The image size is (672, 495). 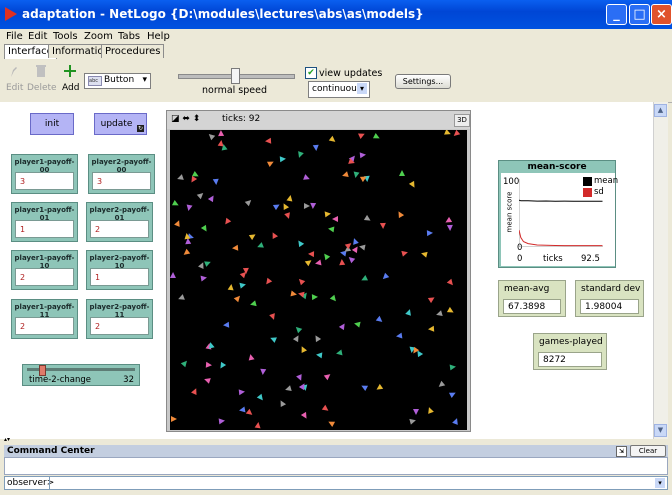 I want to click on observer-prompt: observer>, so click(x=31, y=483).